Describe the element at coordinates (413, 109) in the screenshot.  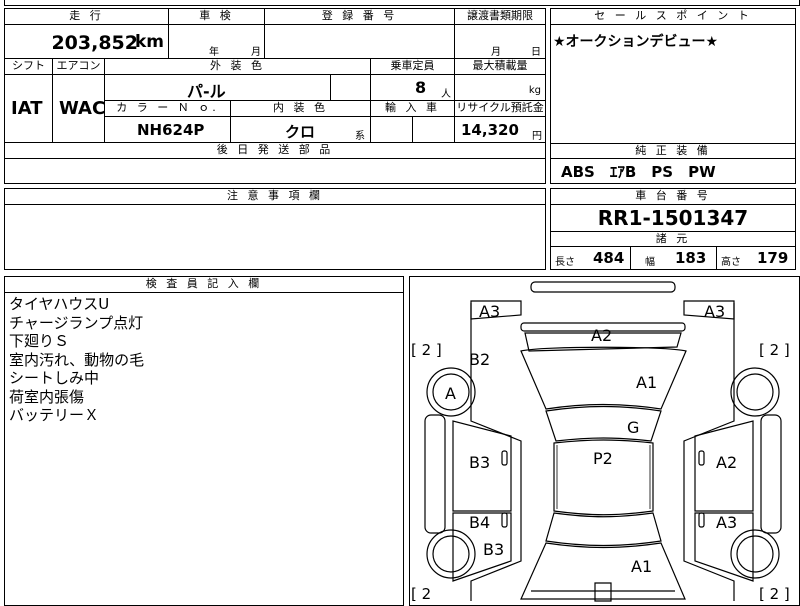
I see `import-header: 輸 入 車` at that location.